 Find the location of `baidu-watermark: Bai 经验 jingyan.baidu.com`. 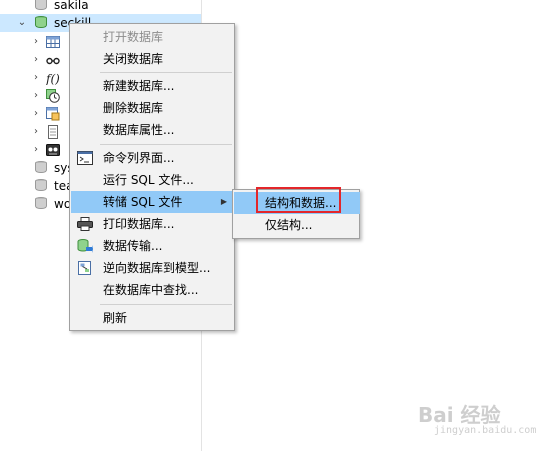

baidu-watermark: Bai 经验 jingyan.baidu.com is located at coordinates (478, 420).